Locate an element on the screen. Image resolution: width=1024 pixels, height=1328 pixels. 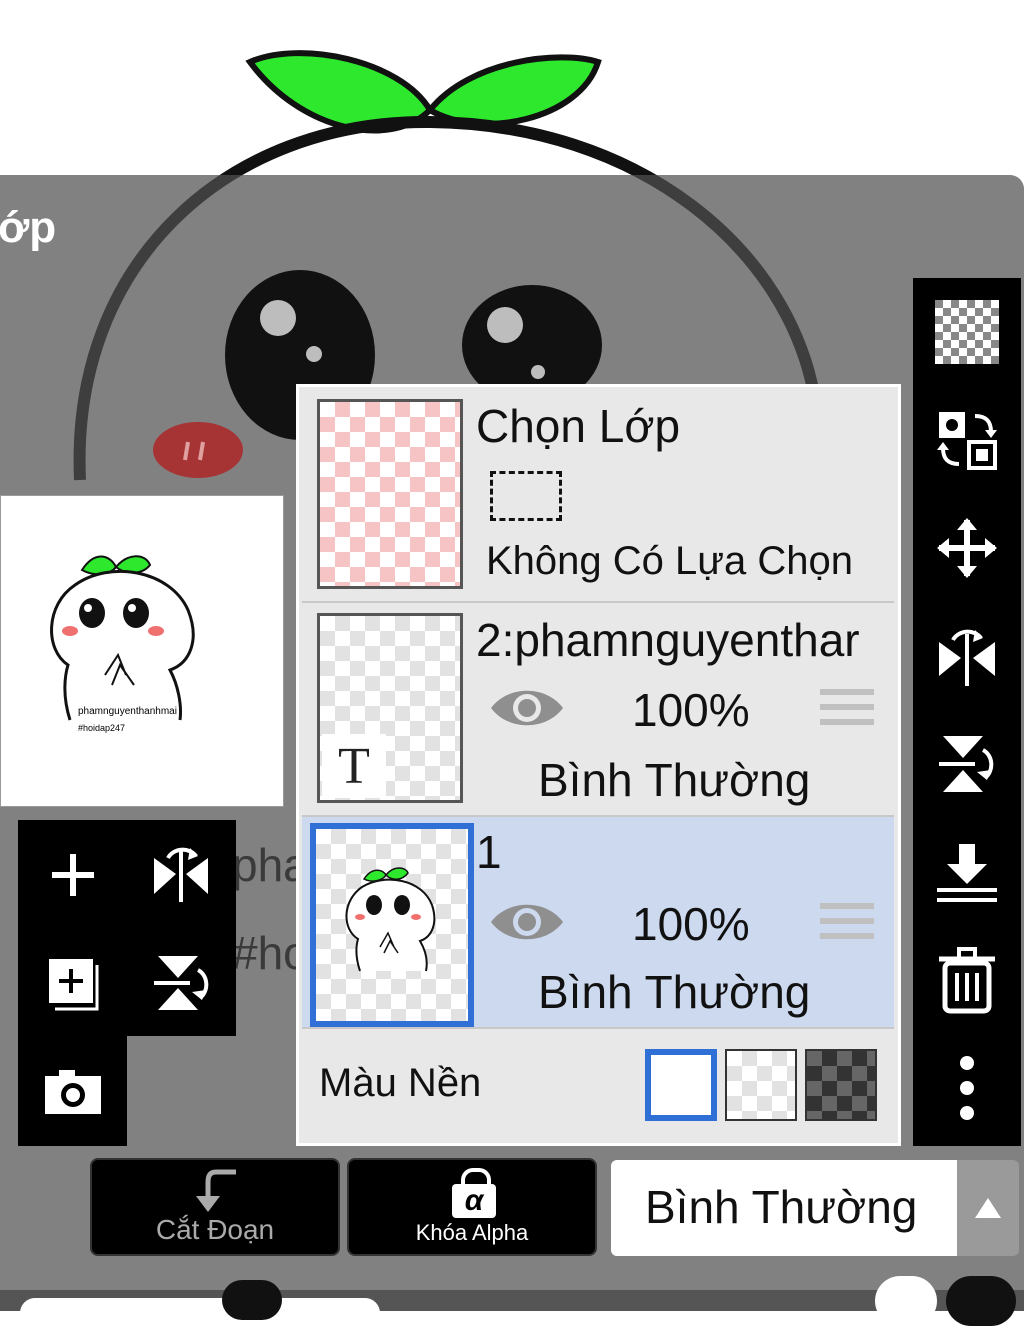
layer-thumbnail-character is located at coordinates (390, 919).